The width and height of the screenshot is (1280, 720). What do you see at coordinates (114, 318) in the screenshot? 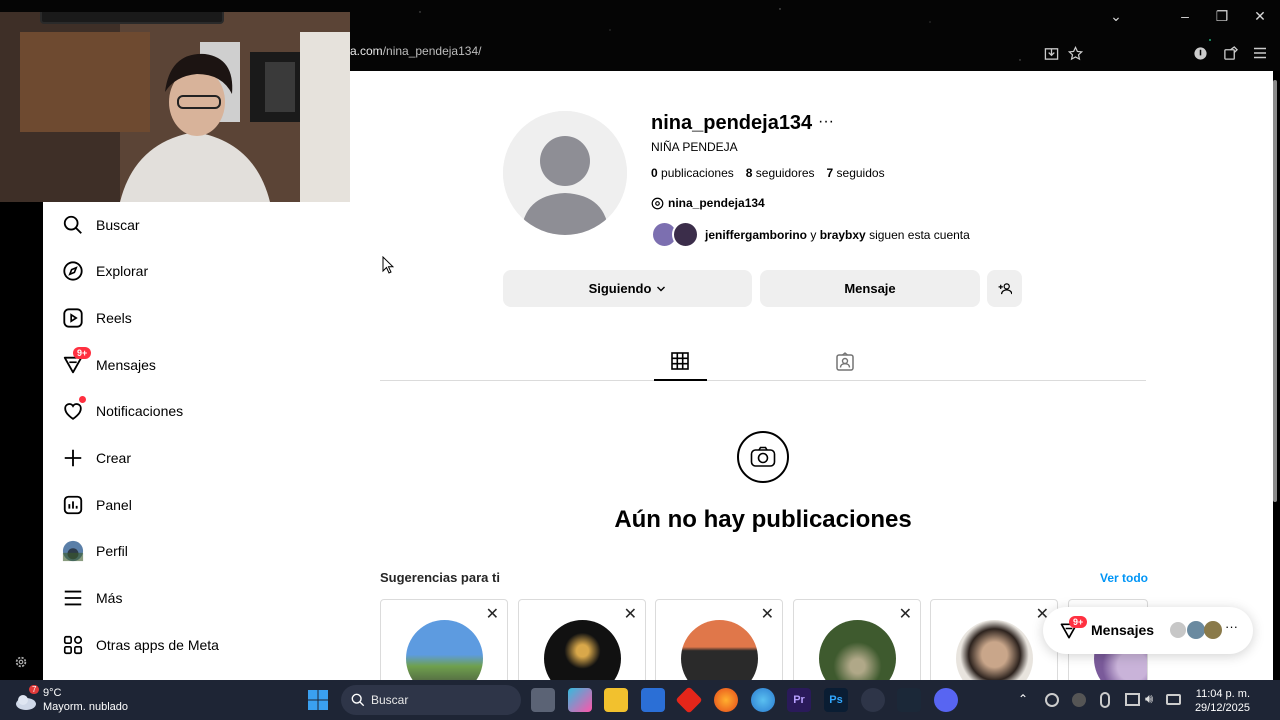
I see `sidebar-item-label: Reels` at bounding box center [114, 318].